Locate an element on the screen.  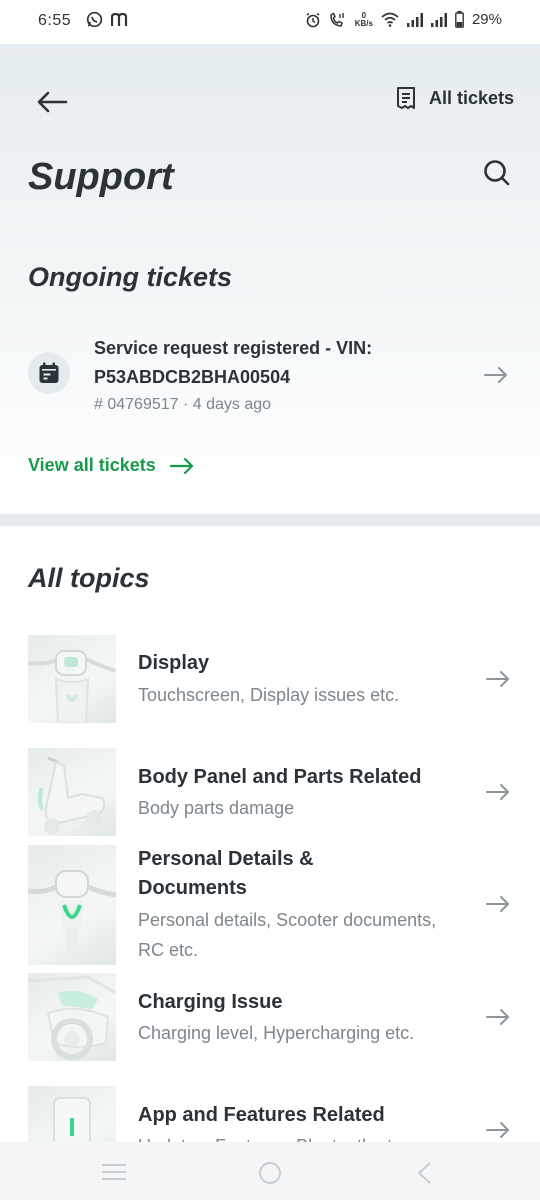
view-all-tickets-link: View all tickets is located at coordinates (111, 465).